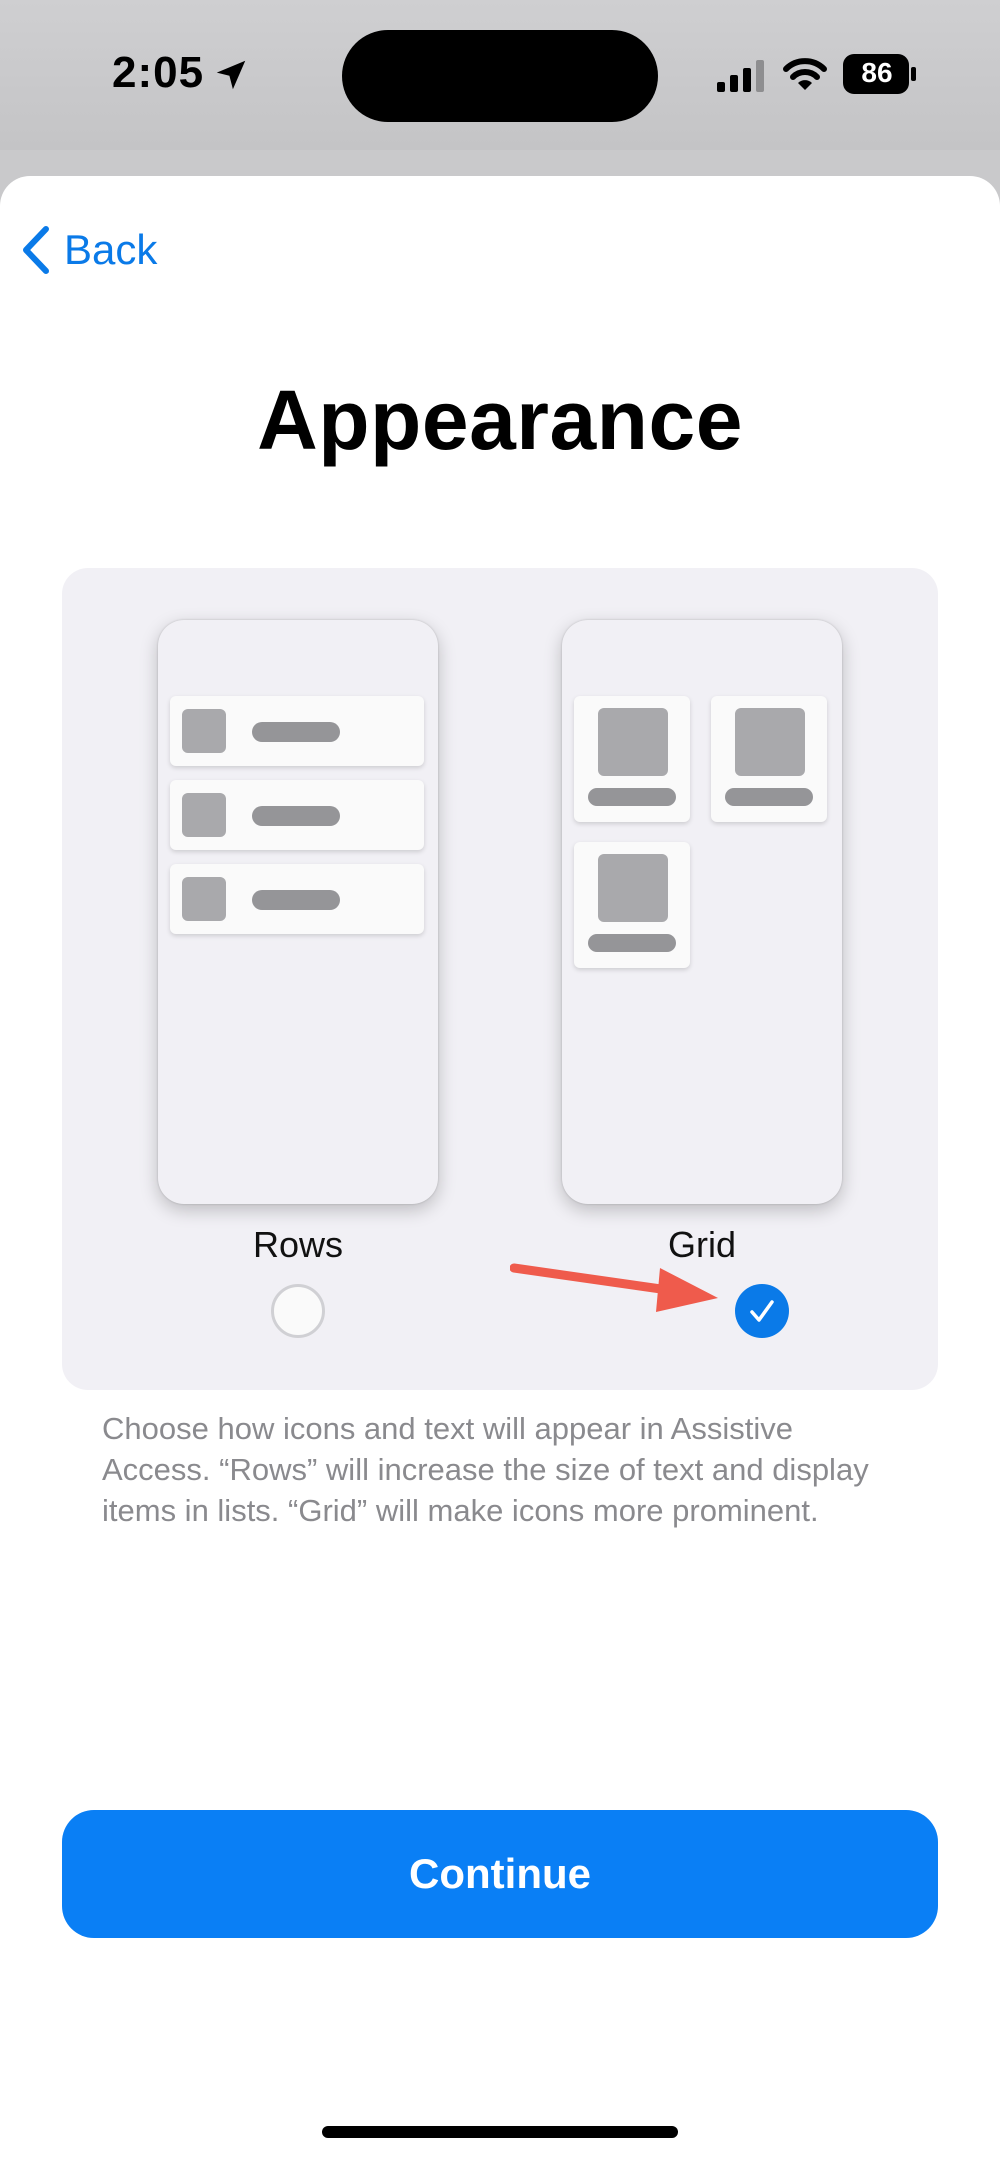 Image resolution: width=1000 pixels, height=2166 pixels. I want to click on status-time: 2:05, so click(158, 72).